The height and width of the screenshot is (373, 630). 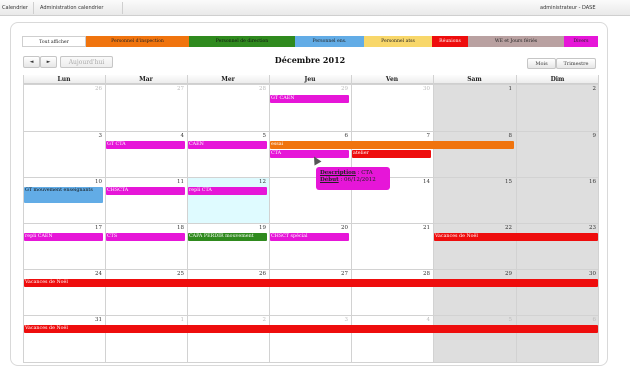 I want to click on month-view-button: Mois, so click(x=541, y=63).